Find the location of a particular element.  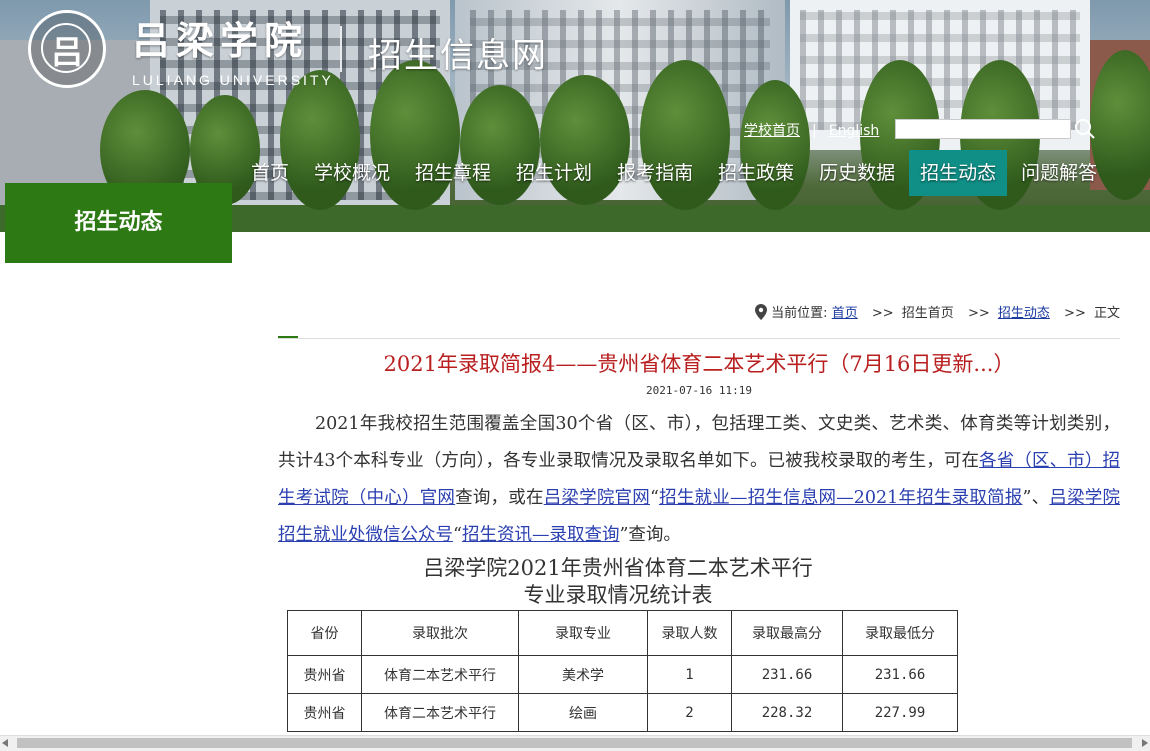

section-title-box: 招生动态 is located at coordinates (118, 223).